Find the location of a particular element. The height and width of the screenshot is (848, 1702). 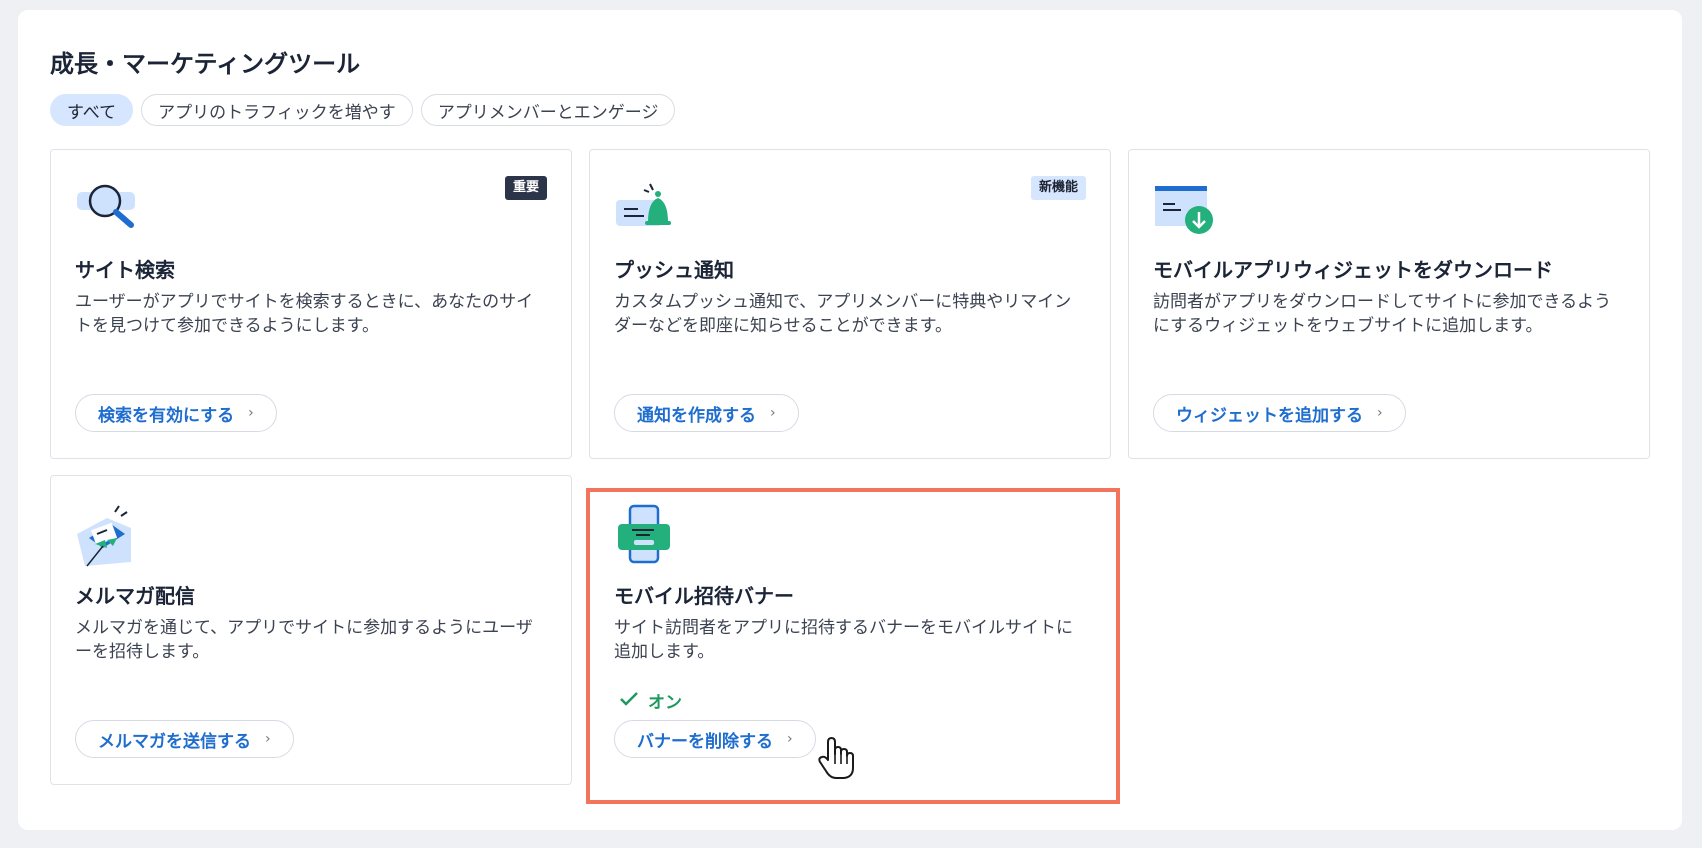

filter-chip-all: すべて is located at coordinates (92, 110).